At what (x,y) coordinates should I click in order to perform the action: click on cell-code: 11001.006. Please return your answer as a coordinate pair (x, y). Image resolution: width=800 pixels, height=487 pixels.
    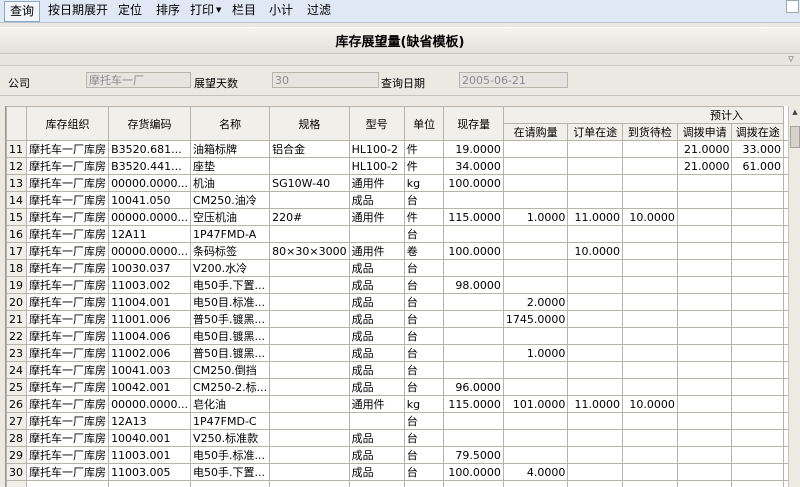
    Looking at the image, I should click on (150, 319).